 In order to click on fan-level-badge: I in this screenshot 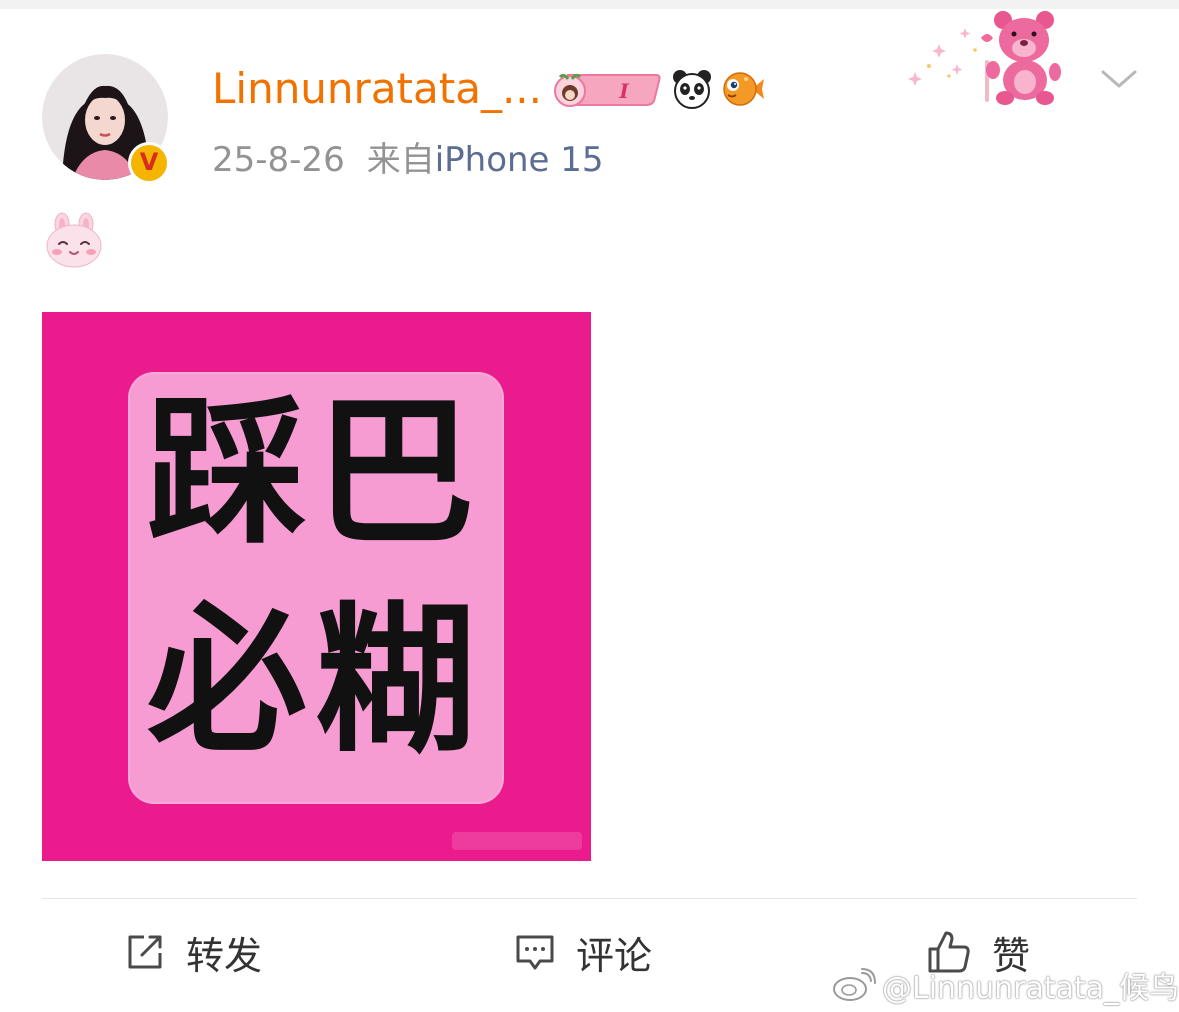, I will do `click(606, 89)`.